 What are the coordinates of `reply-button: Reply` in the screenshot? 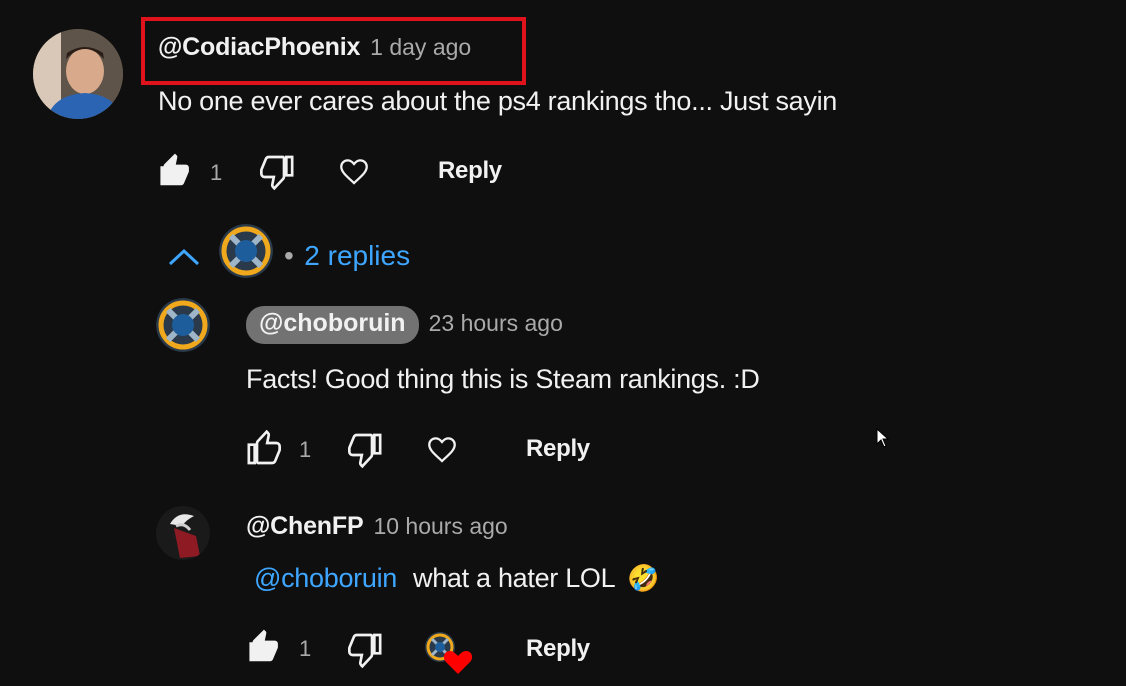 It's located at (470, 171).